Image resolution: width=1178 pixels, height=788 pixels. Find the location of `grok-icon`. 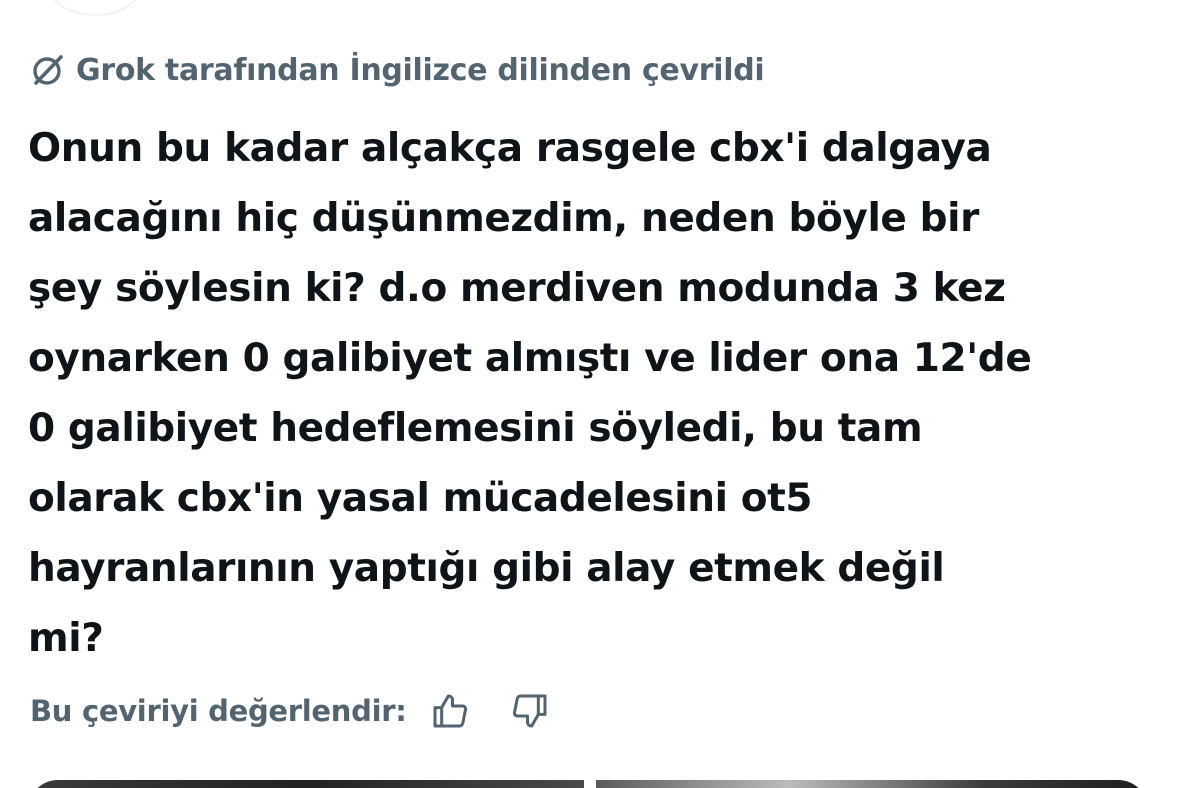

grok-icon is located at coordinates (48, 70).